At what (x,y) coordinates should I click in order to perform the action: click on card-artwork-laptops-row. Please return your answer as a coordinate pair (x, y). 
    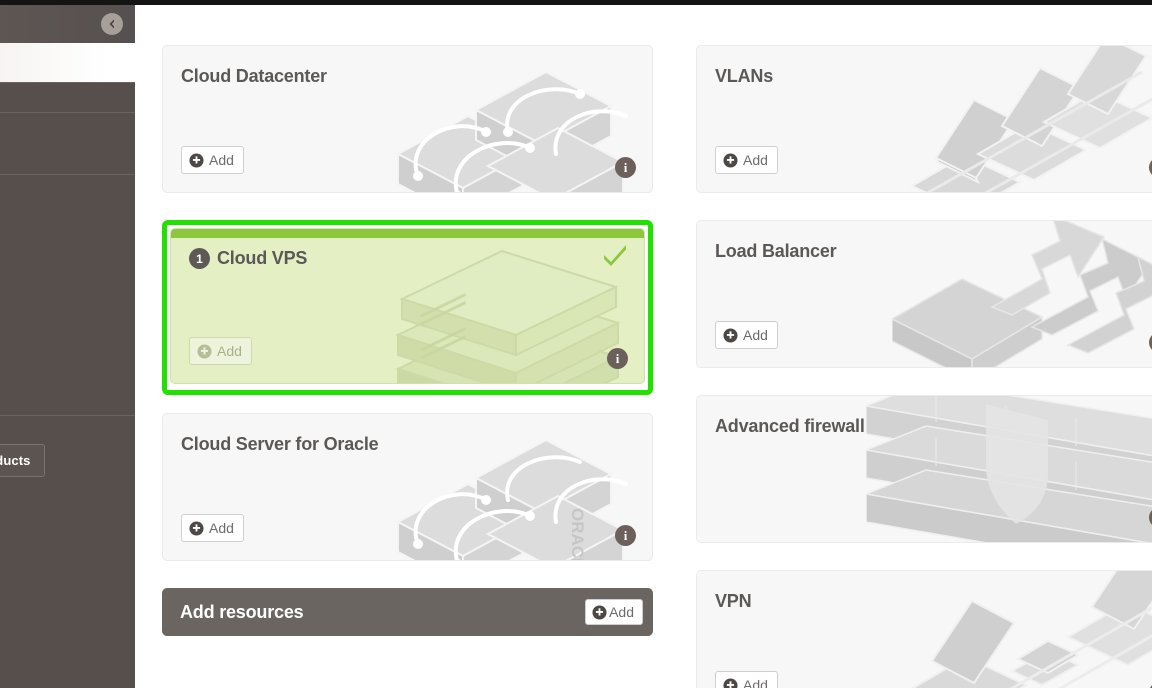
    Looking at the image, I should click on (1019, 119).